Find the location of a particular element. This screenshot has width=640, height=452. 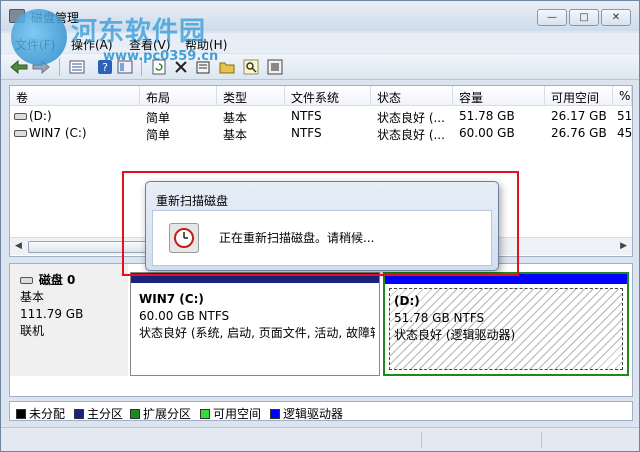

maximize-button: □ is located at coordinates (584, 17).